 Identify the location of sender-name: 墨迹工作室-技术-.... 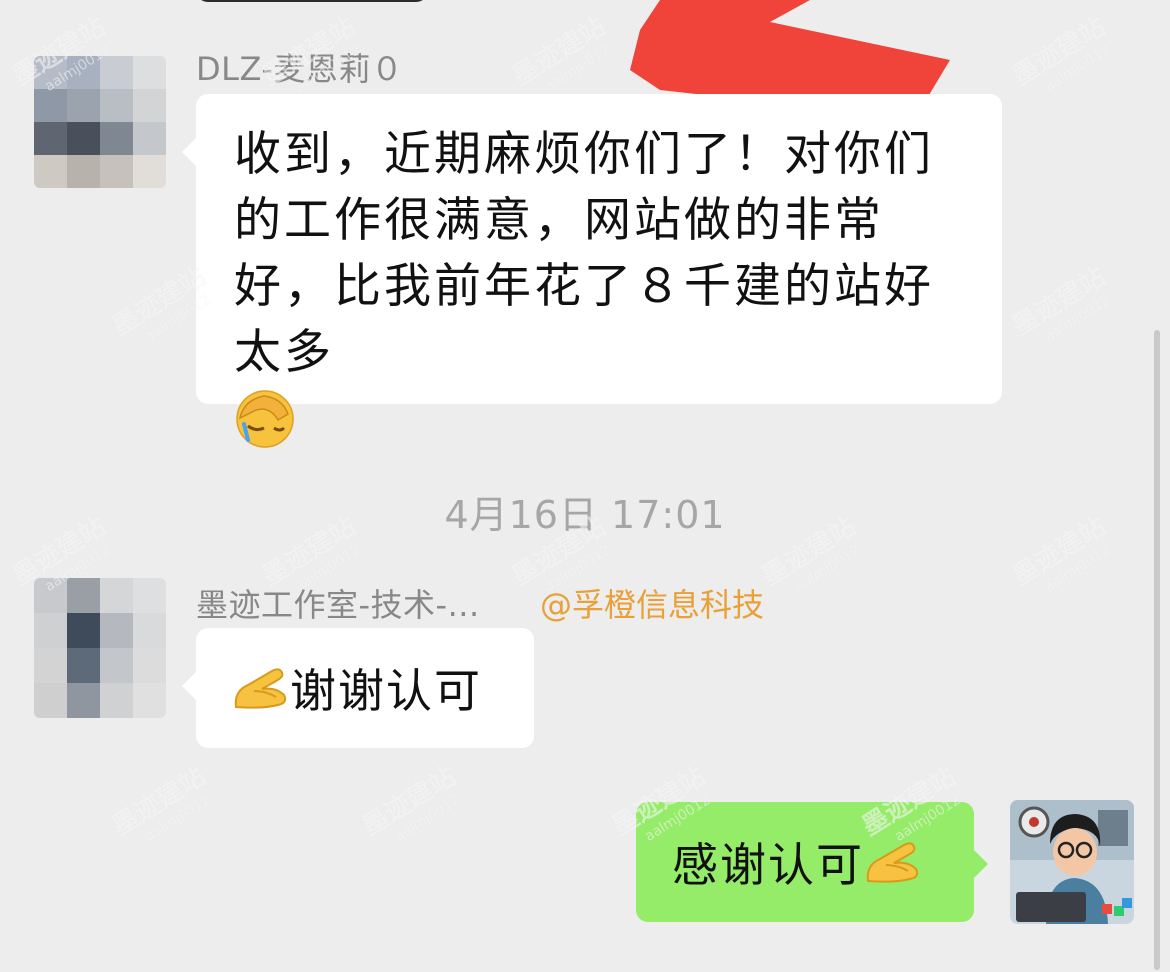
(338, 605).